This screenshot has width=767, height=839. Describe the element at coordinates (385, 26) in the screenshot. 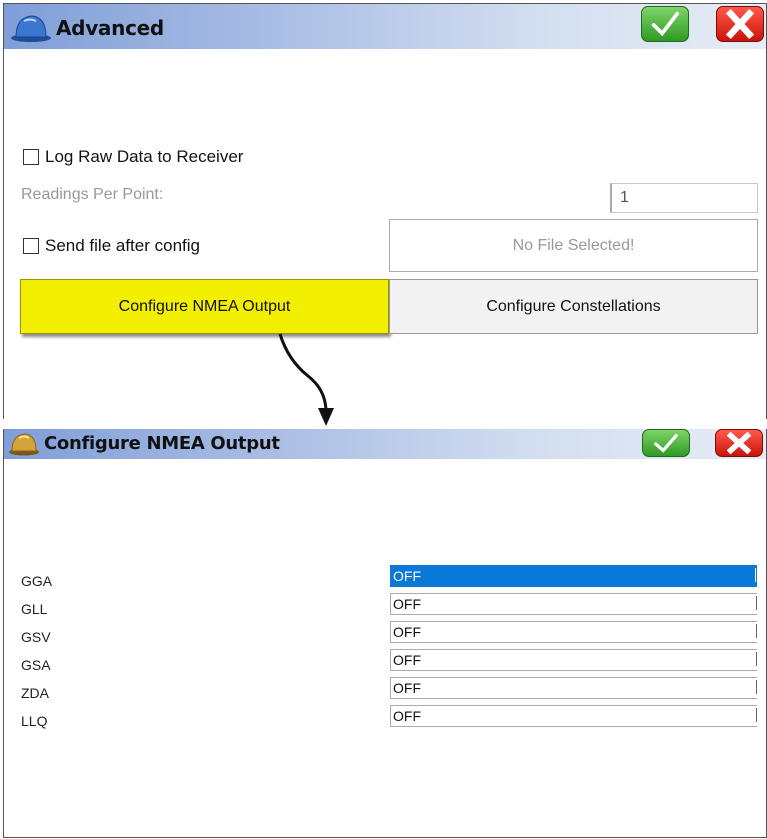

I see `title-bar: Advanced` at that location.